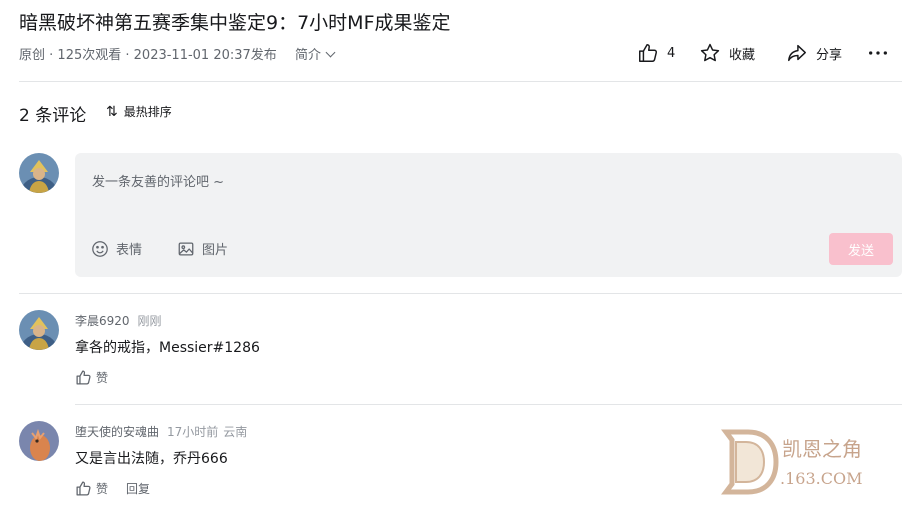 This screenshot has width=907, height=511. Describe the element at coordinates (129, 250) in the screenshot. I see `emoji-label: 表情` at that location.